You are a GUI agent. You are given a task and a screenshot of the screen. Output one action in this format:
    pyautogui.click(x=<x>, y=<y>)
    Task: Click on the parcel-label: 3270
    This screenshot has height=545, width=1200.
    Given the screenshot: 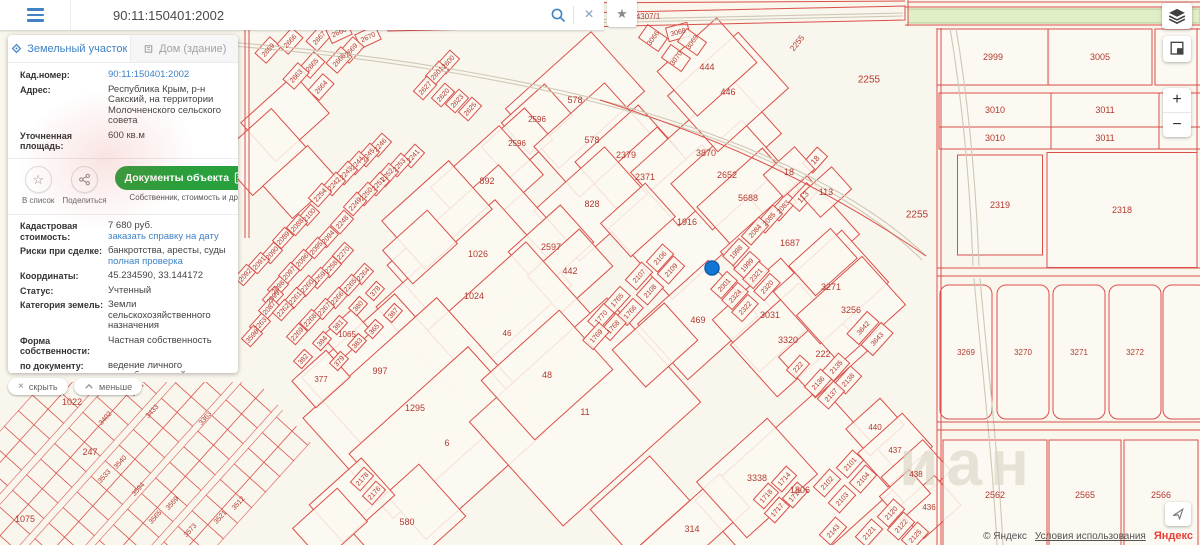 What is the action you would take?
    pyautogui.click(x=1023, y=352)
    